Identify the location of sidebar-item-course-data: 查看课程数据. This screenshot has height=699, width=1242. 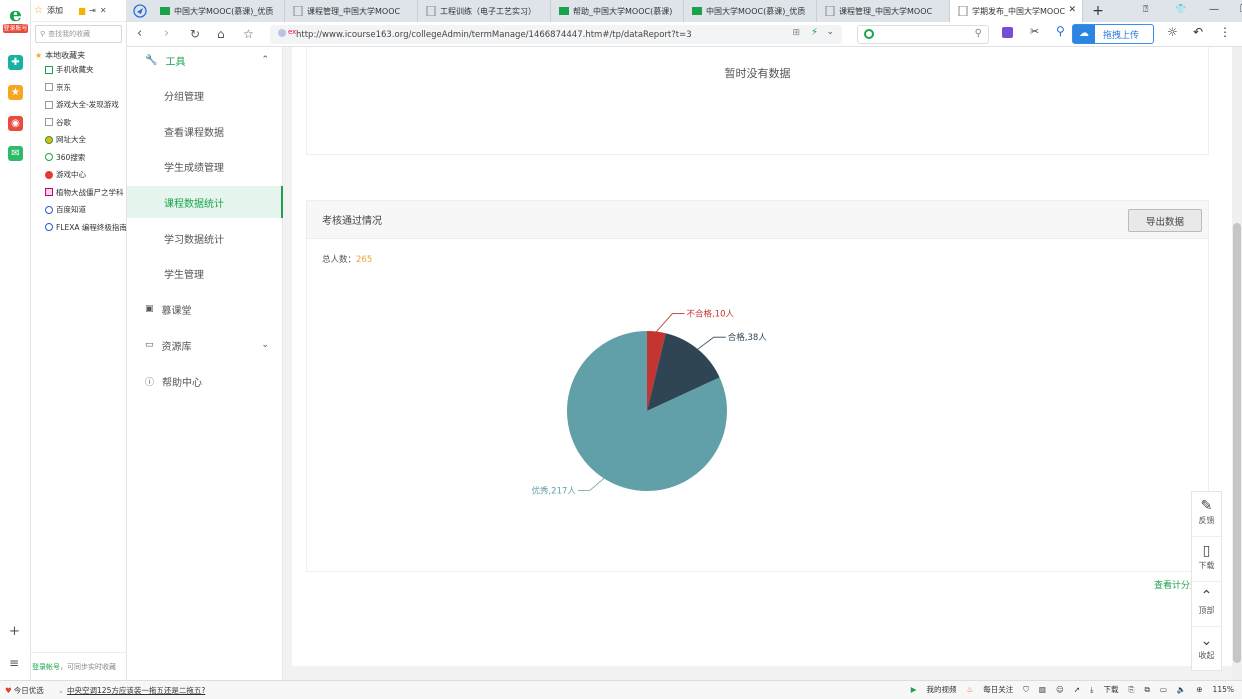
(205, 131).